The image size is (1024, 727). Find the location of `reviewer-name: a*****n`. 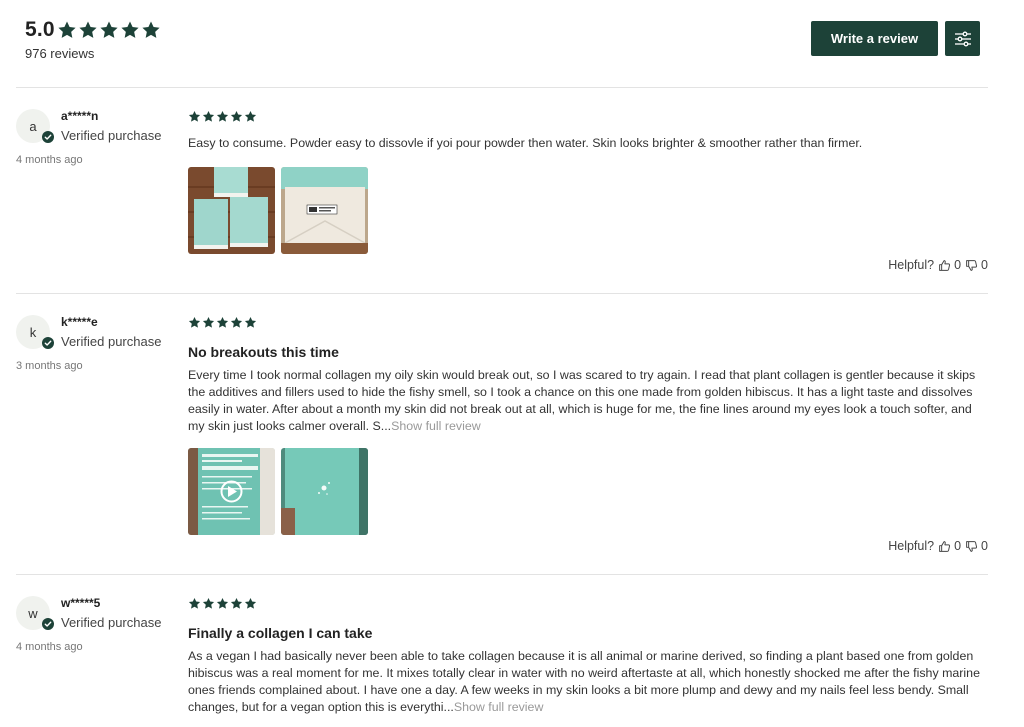

reviewer-name: a*****n is located at coordinates (80, 116).